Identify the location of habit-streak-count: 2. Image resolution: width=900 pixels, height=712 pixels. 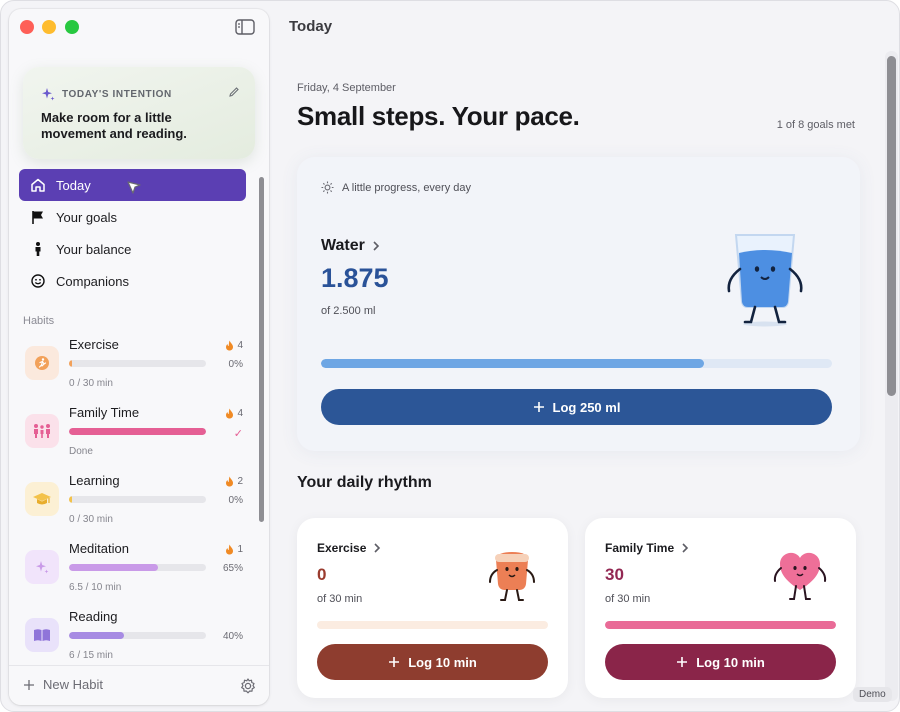
(240, 481).